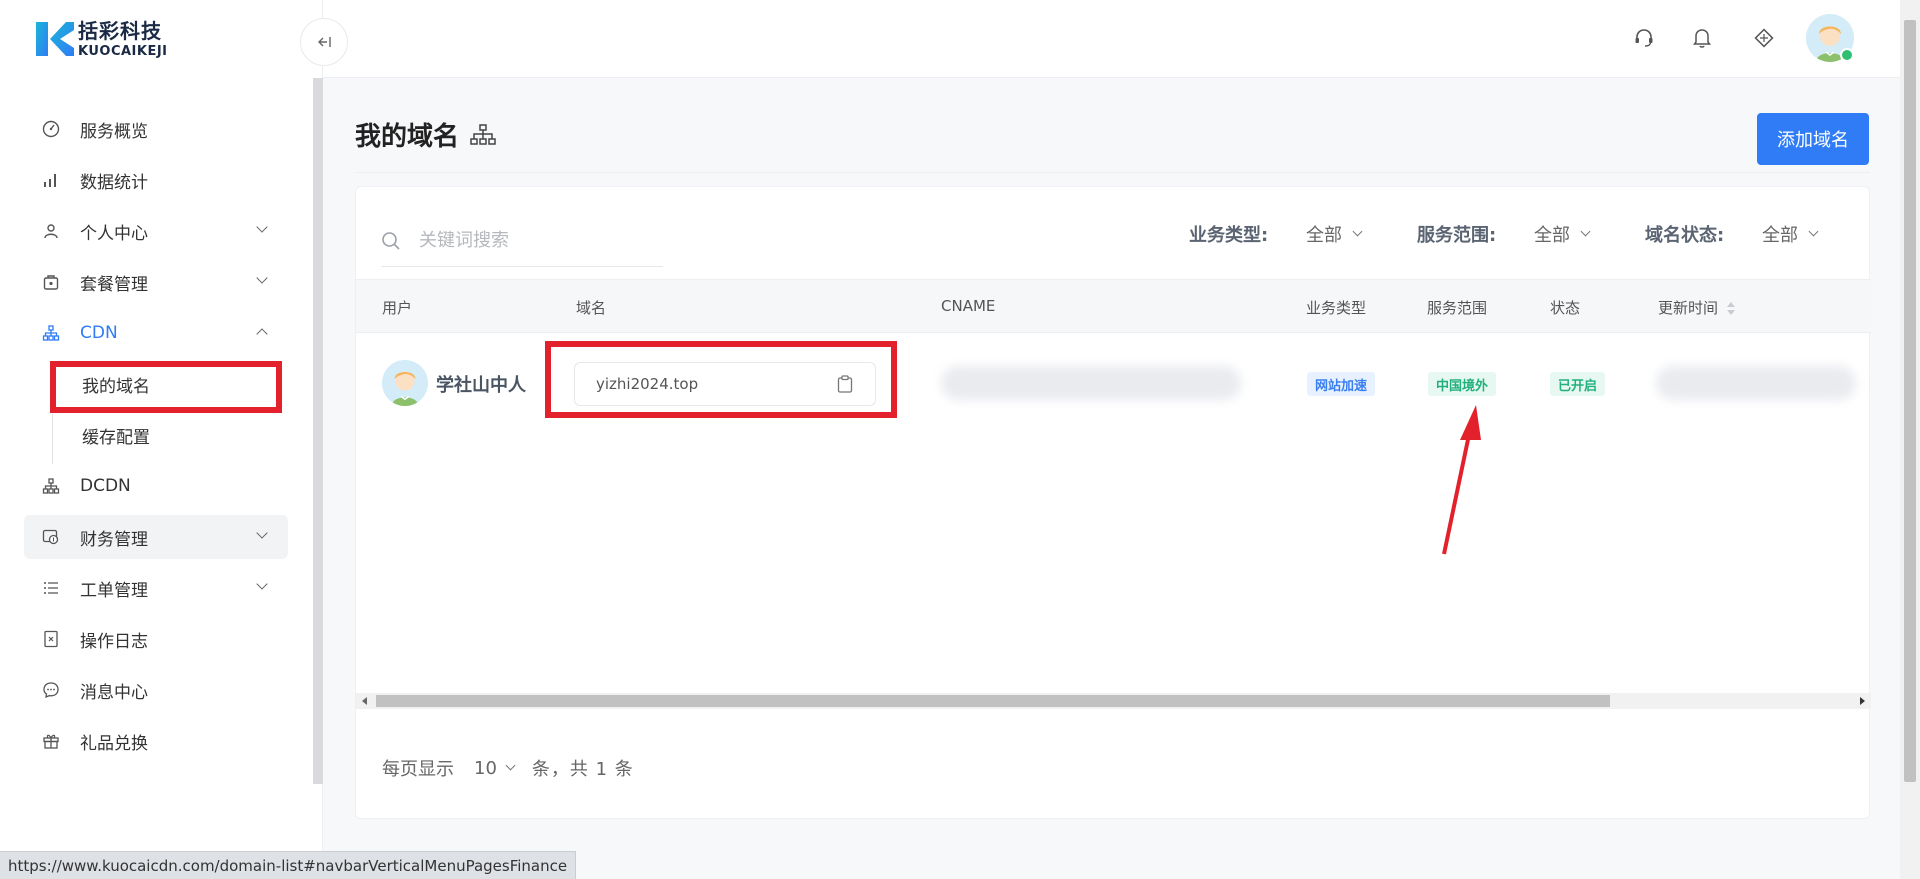 Image resolution: width=1920 pixels, height=879 pixels. I want to click on page-size-prefix: 每页显示, so click(418, 769).